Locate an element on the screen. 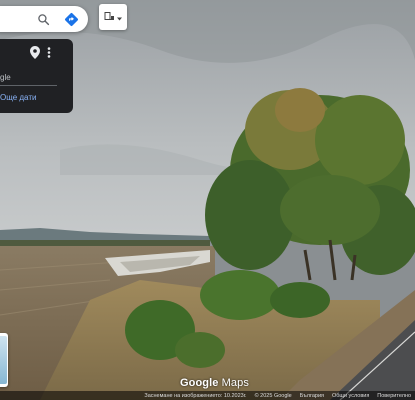  more-vert-icon is located at coordinates (49, 55).